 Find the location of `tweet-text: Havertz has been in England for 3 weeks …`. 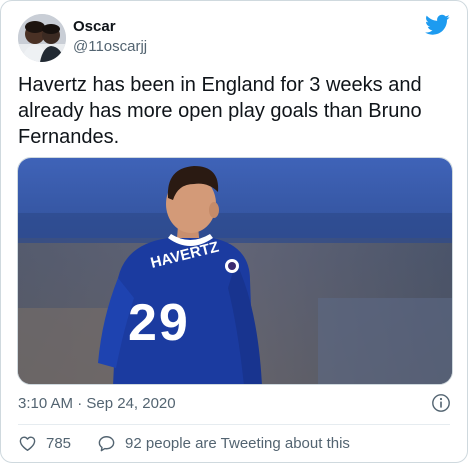

tweet-text: Havertz has been in England for 3 weeks … is located at coordinates (220, 111).